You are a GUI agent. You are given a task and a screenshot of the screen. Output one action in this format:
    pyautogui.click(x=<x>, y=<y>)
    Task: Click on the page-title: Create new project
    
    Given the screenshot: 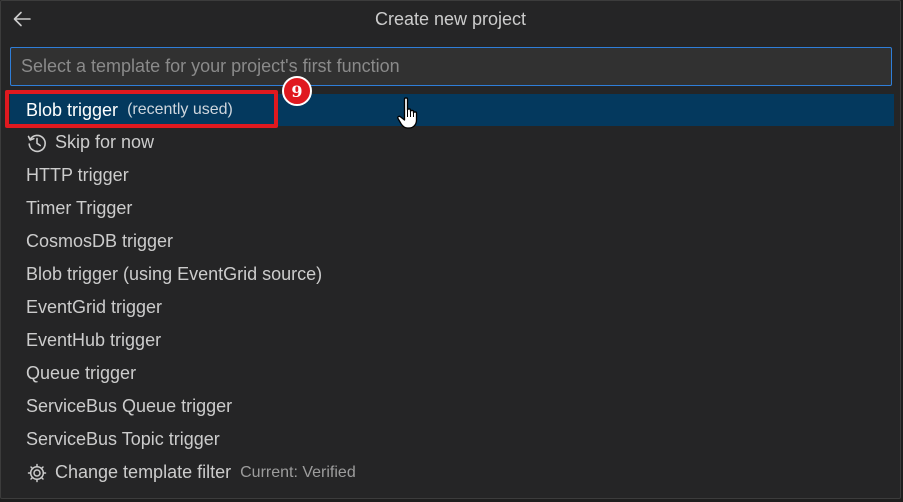 What is the action you would take?
    pyautogui.click(x=450, y=18)
    